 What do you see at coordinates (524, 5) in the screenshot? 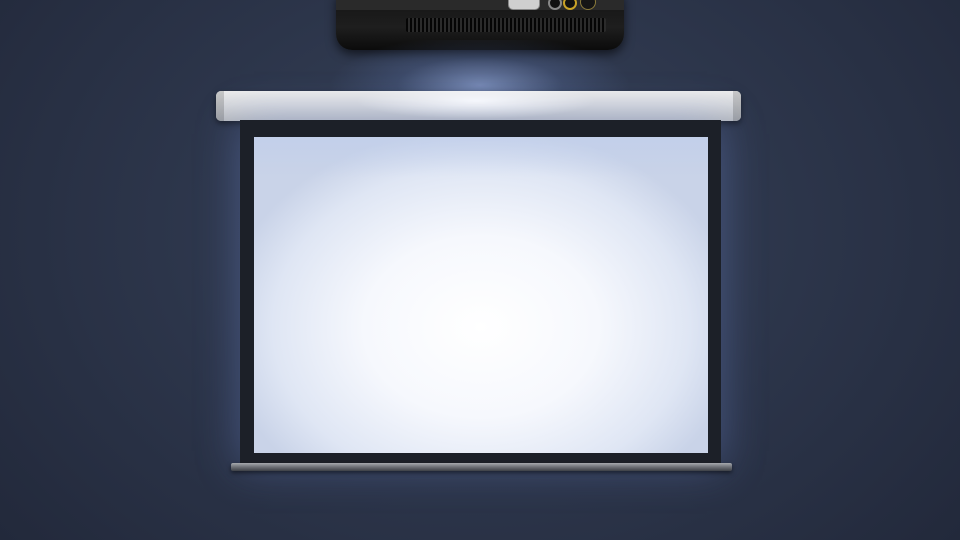
I see `vga-port-icon` at bounding box center [524, 5].